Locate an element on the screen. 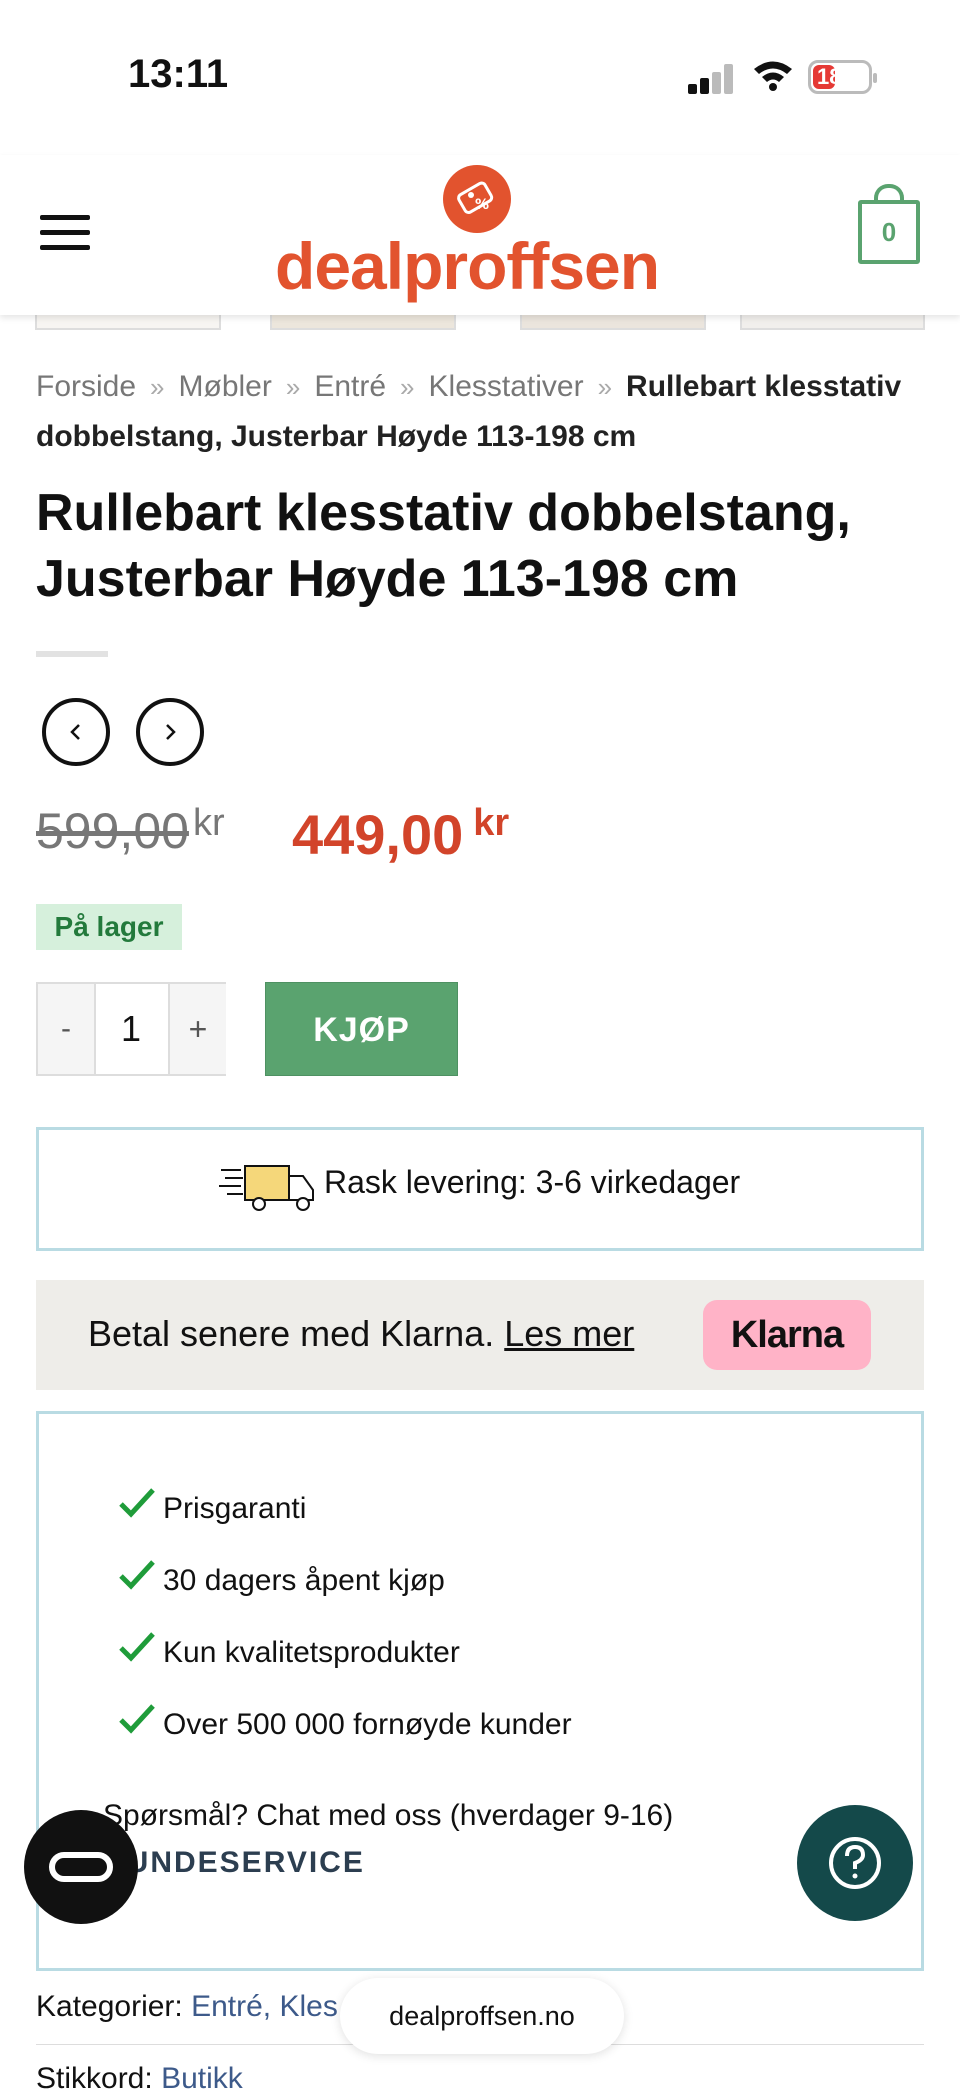  browser-url-bar: dealproffsen.no is located at coordinates (482, 2016).